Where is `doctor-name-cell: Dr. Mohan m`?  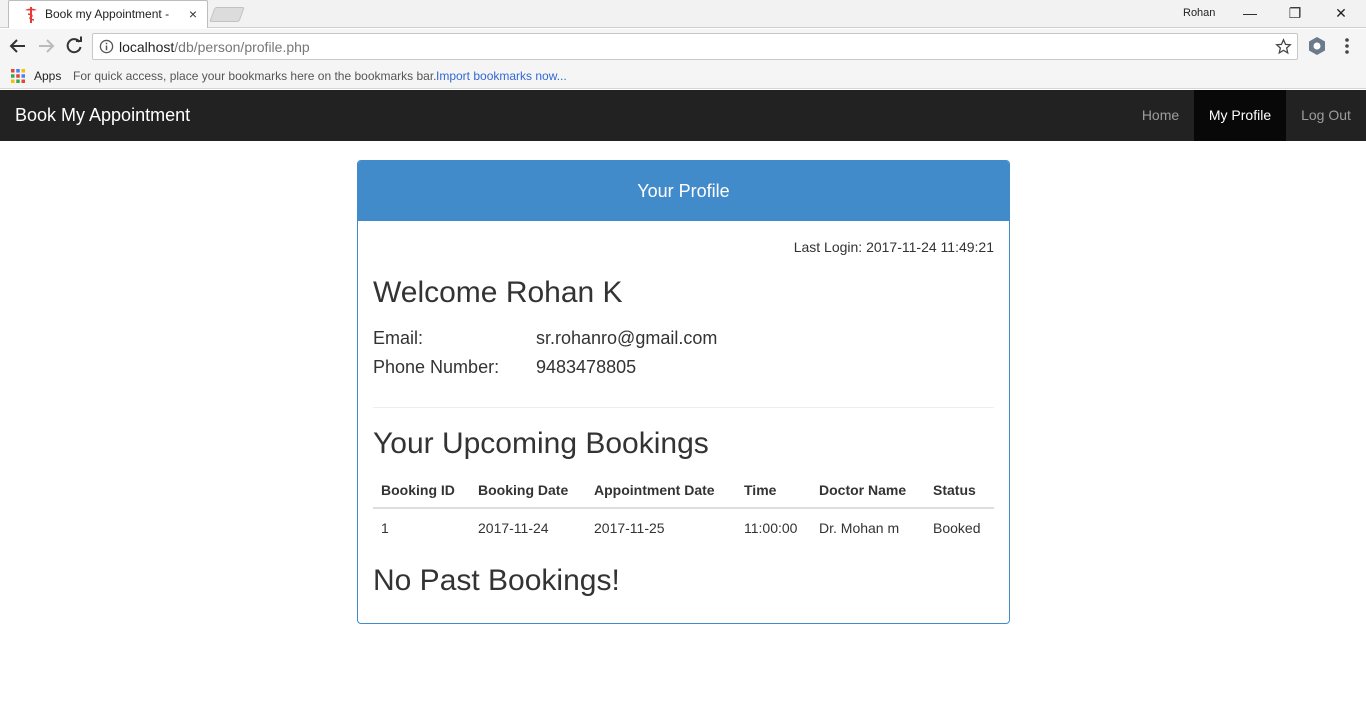
doctor-name-cell: Dr. Mohan m is located at coordinates (859, 527).